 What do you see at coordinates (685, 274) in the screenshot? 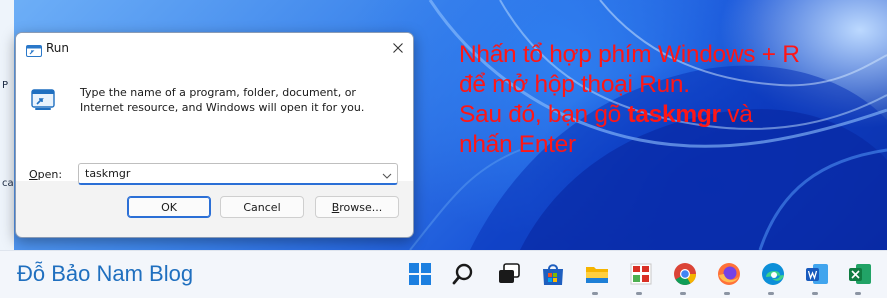
I see `chrome-icon` at bounding box center [685, 274].